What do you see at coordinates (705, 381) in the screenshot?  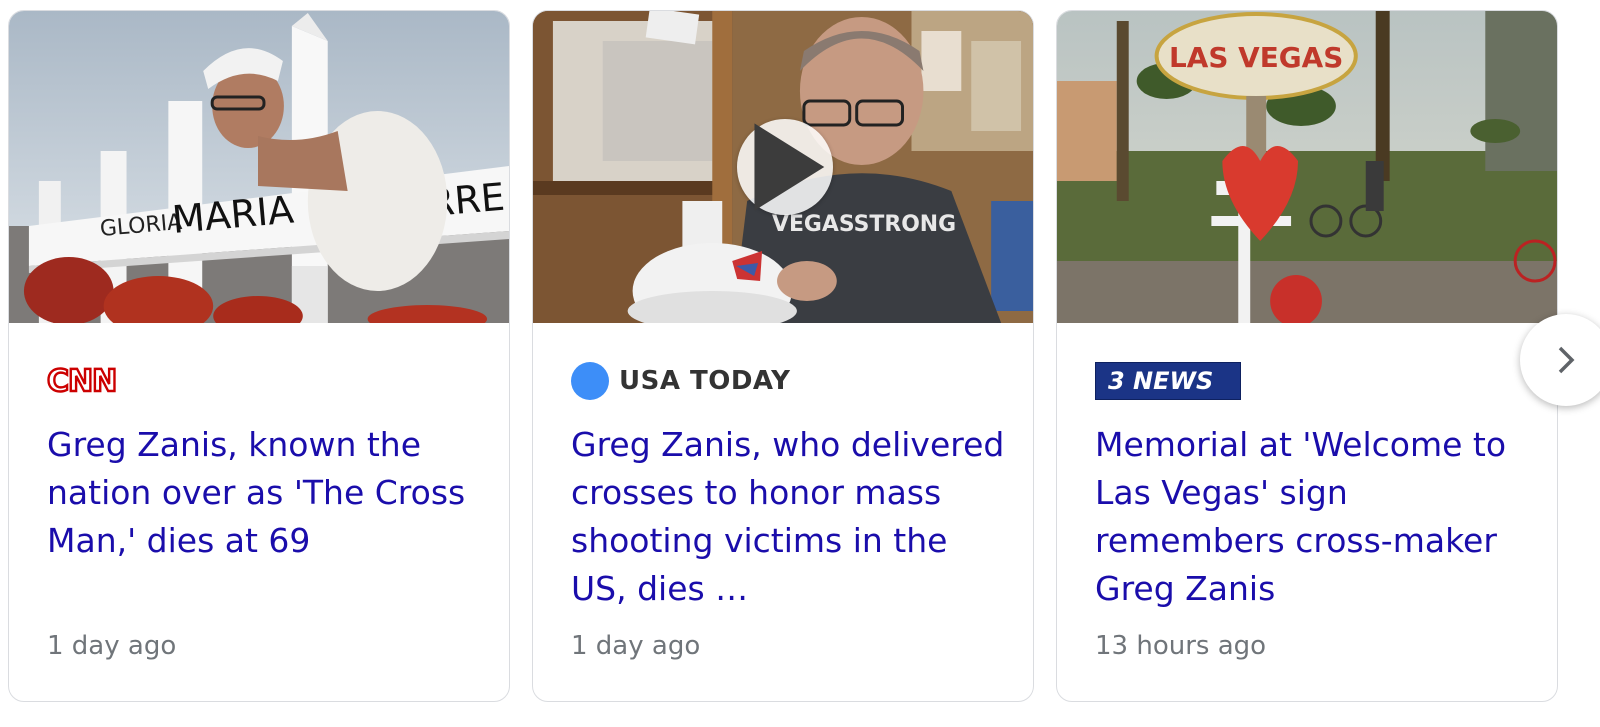 I see `usa-today-label: USA TODAY` at bounding box center [705, 381].